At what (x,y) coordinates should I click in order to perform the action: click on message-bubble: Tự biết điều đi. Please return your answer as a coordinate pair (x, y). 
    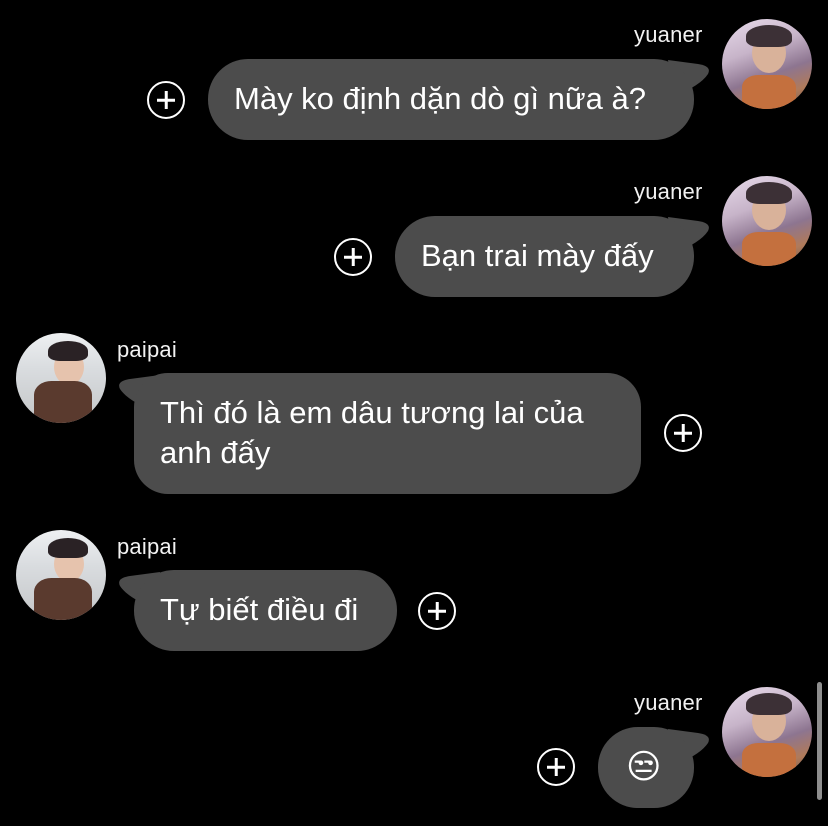
    Looking at the image, I should click on (265, 610).